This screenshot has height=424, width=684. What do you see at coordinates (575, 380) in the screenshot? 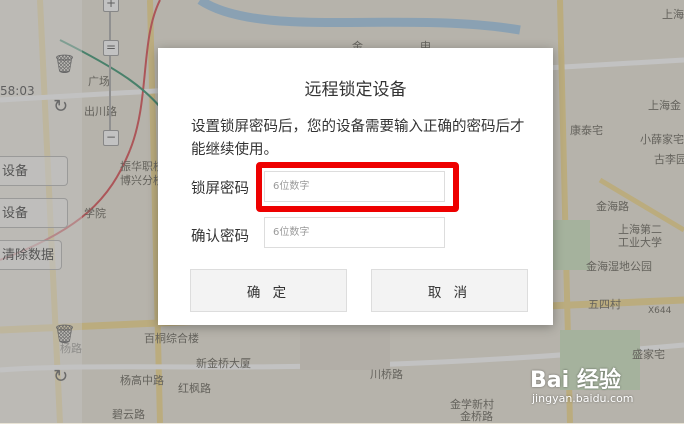
I see `watermark-brand: Bai 经验` at bounding box center [575, 380].